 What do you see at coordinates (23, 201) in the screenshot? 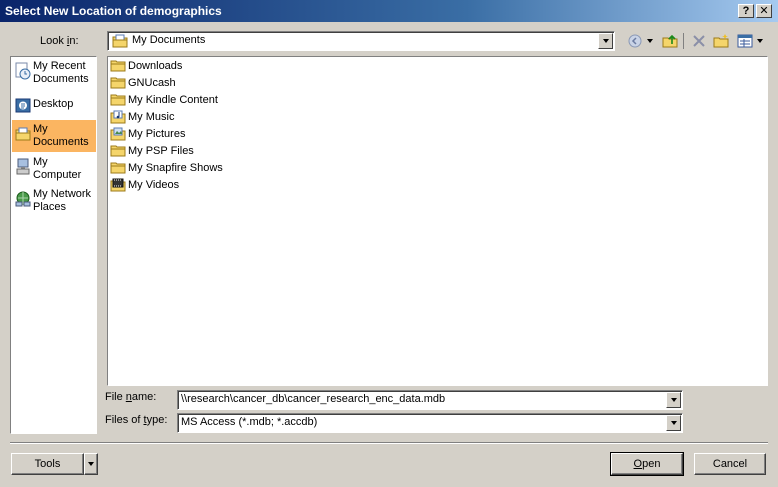
I see `network-places-icon` at bounding box center [23, 201].